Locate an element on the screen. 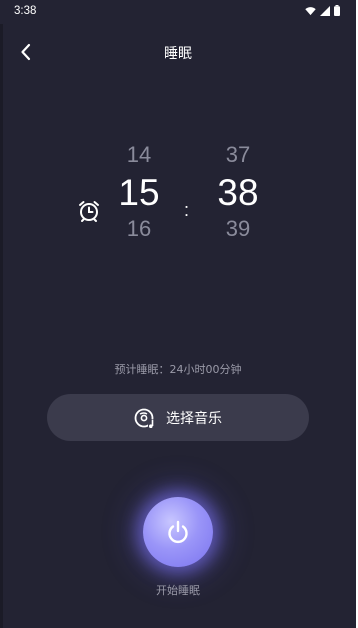 This screenshot has height=628, width=358. signal-icon is located at coordinates (325, 10).